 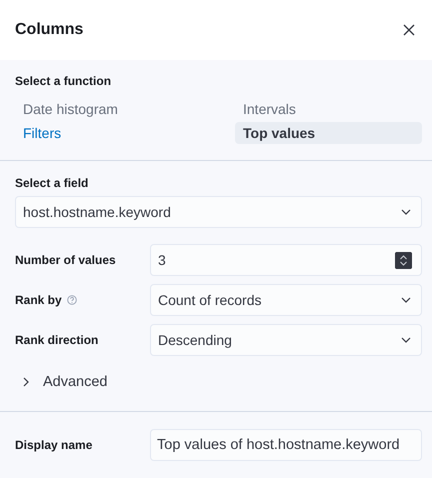 I want to click on setting-label: Number of values, so click(x=65, y=260).